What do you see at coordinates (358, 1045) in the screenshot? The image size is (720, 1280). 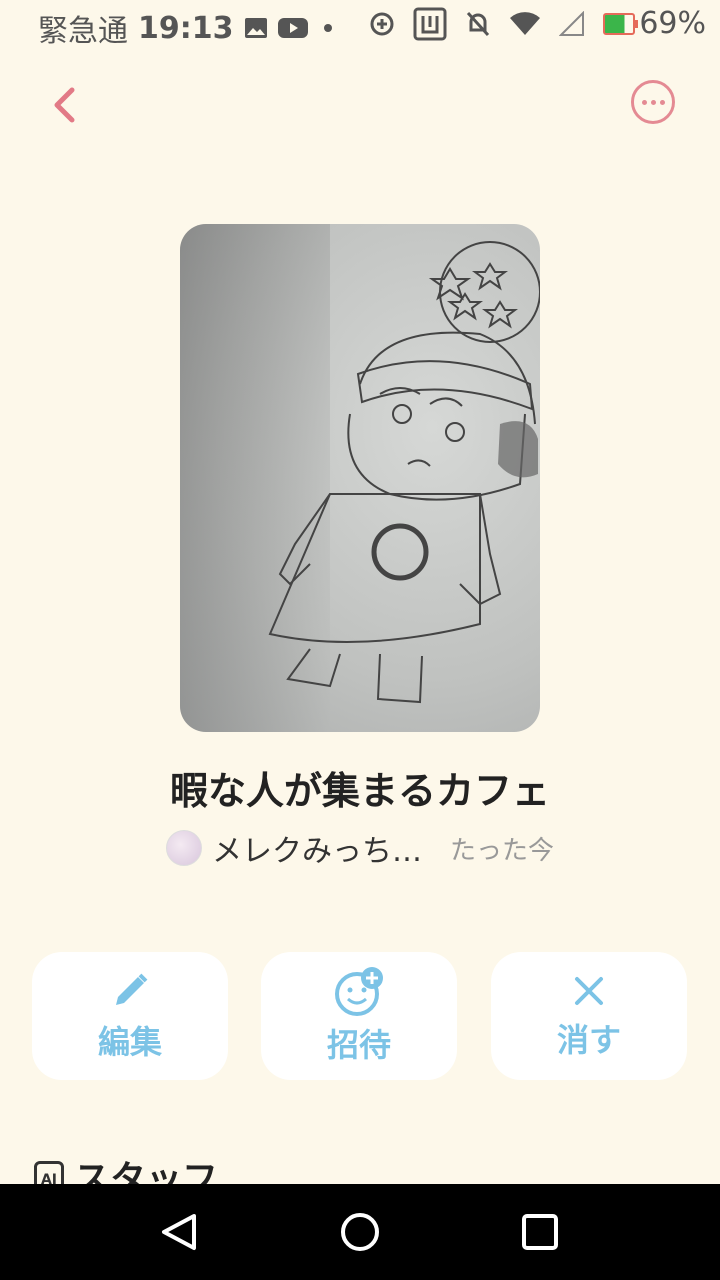 I see `invite-label: 招待` at bounding box center [358, 1045].